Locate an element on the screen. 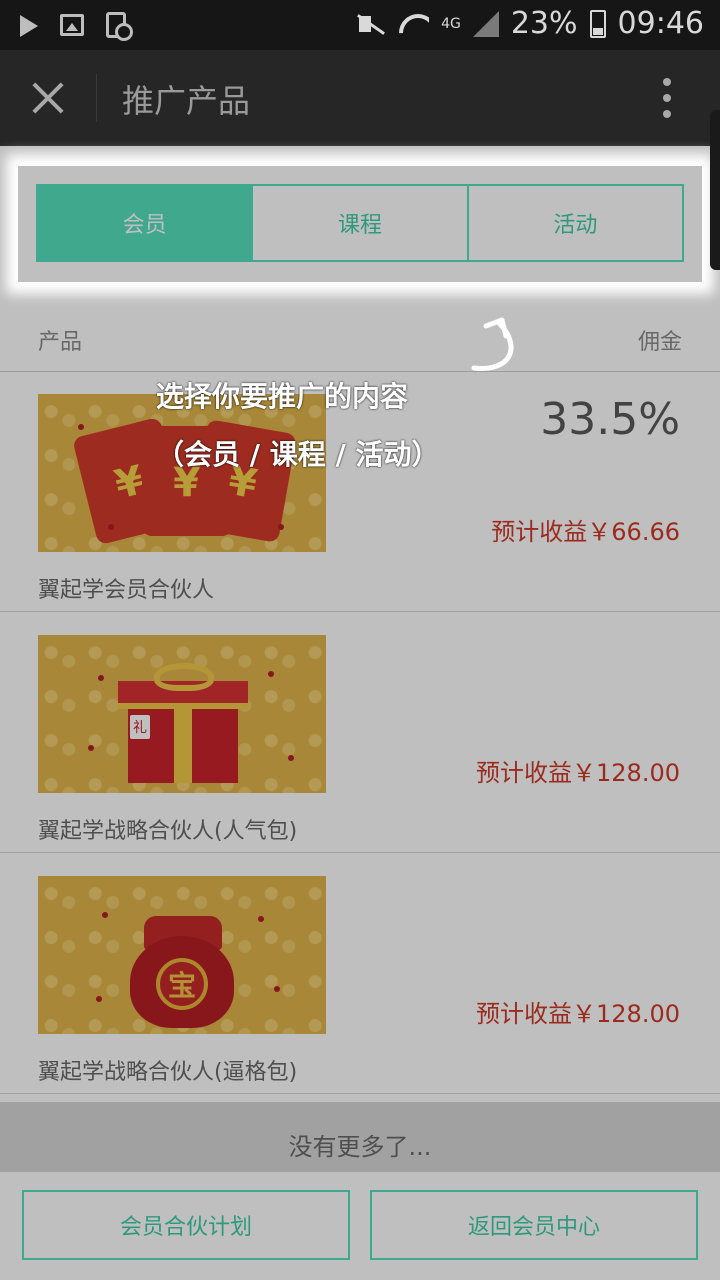 Image resolution: width=720 pixels, height=1280 pixels. tutorial-tip-line1: 选择你要推广的内容 is located at coordinates (282, 396).